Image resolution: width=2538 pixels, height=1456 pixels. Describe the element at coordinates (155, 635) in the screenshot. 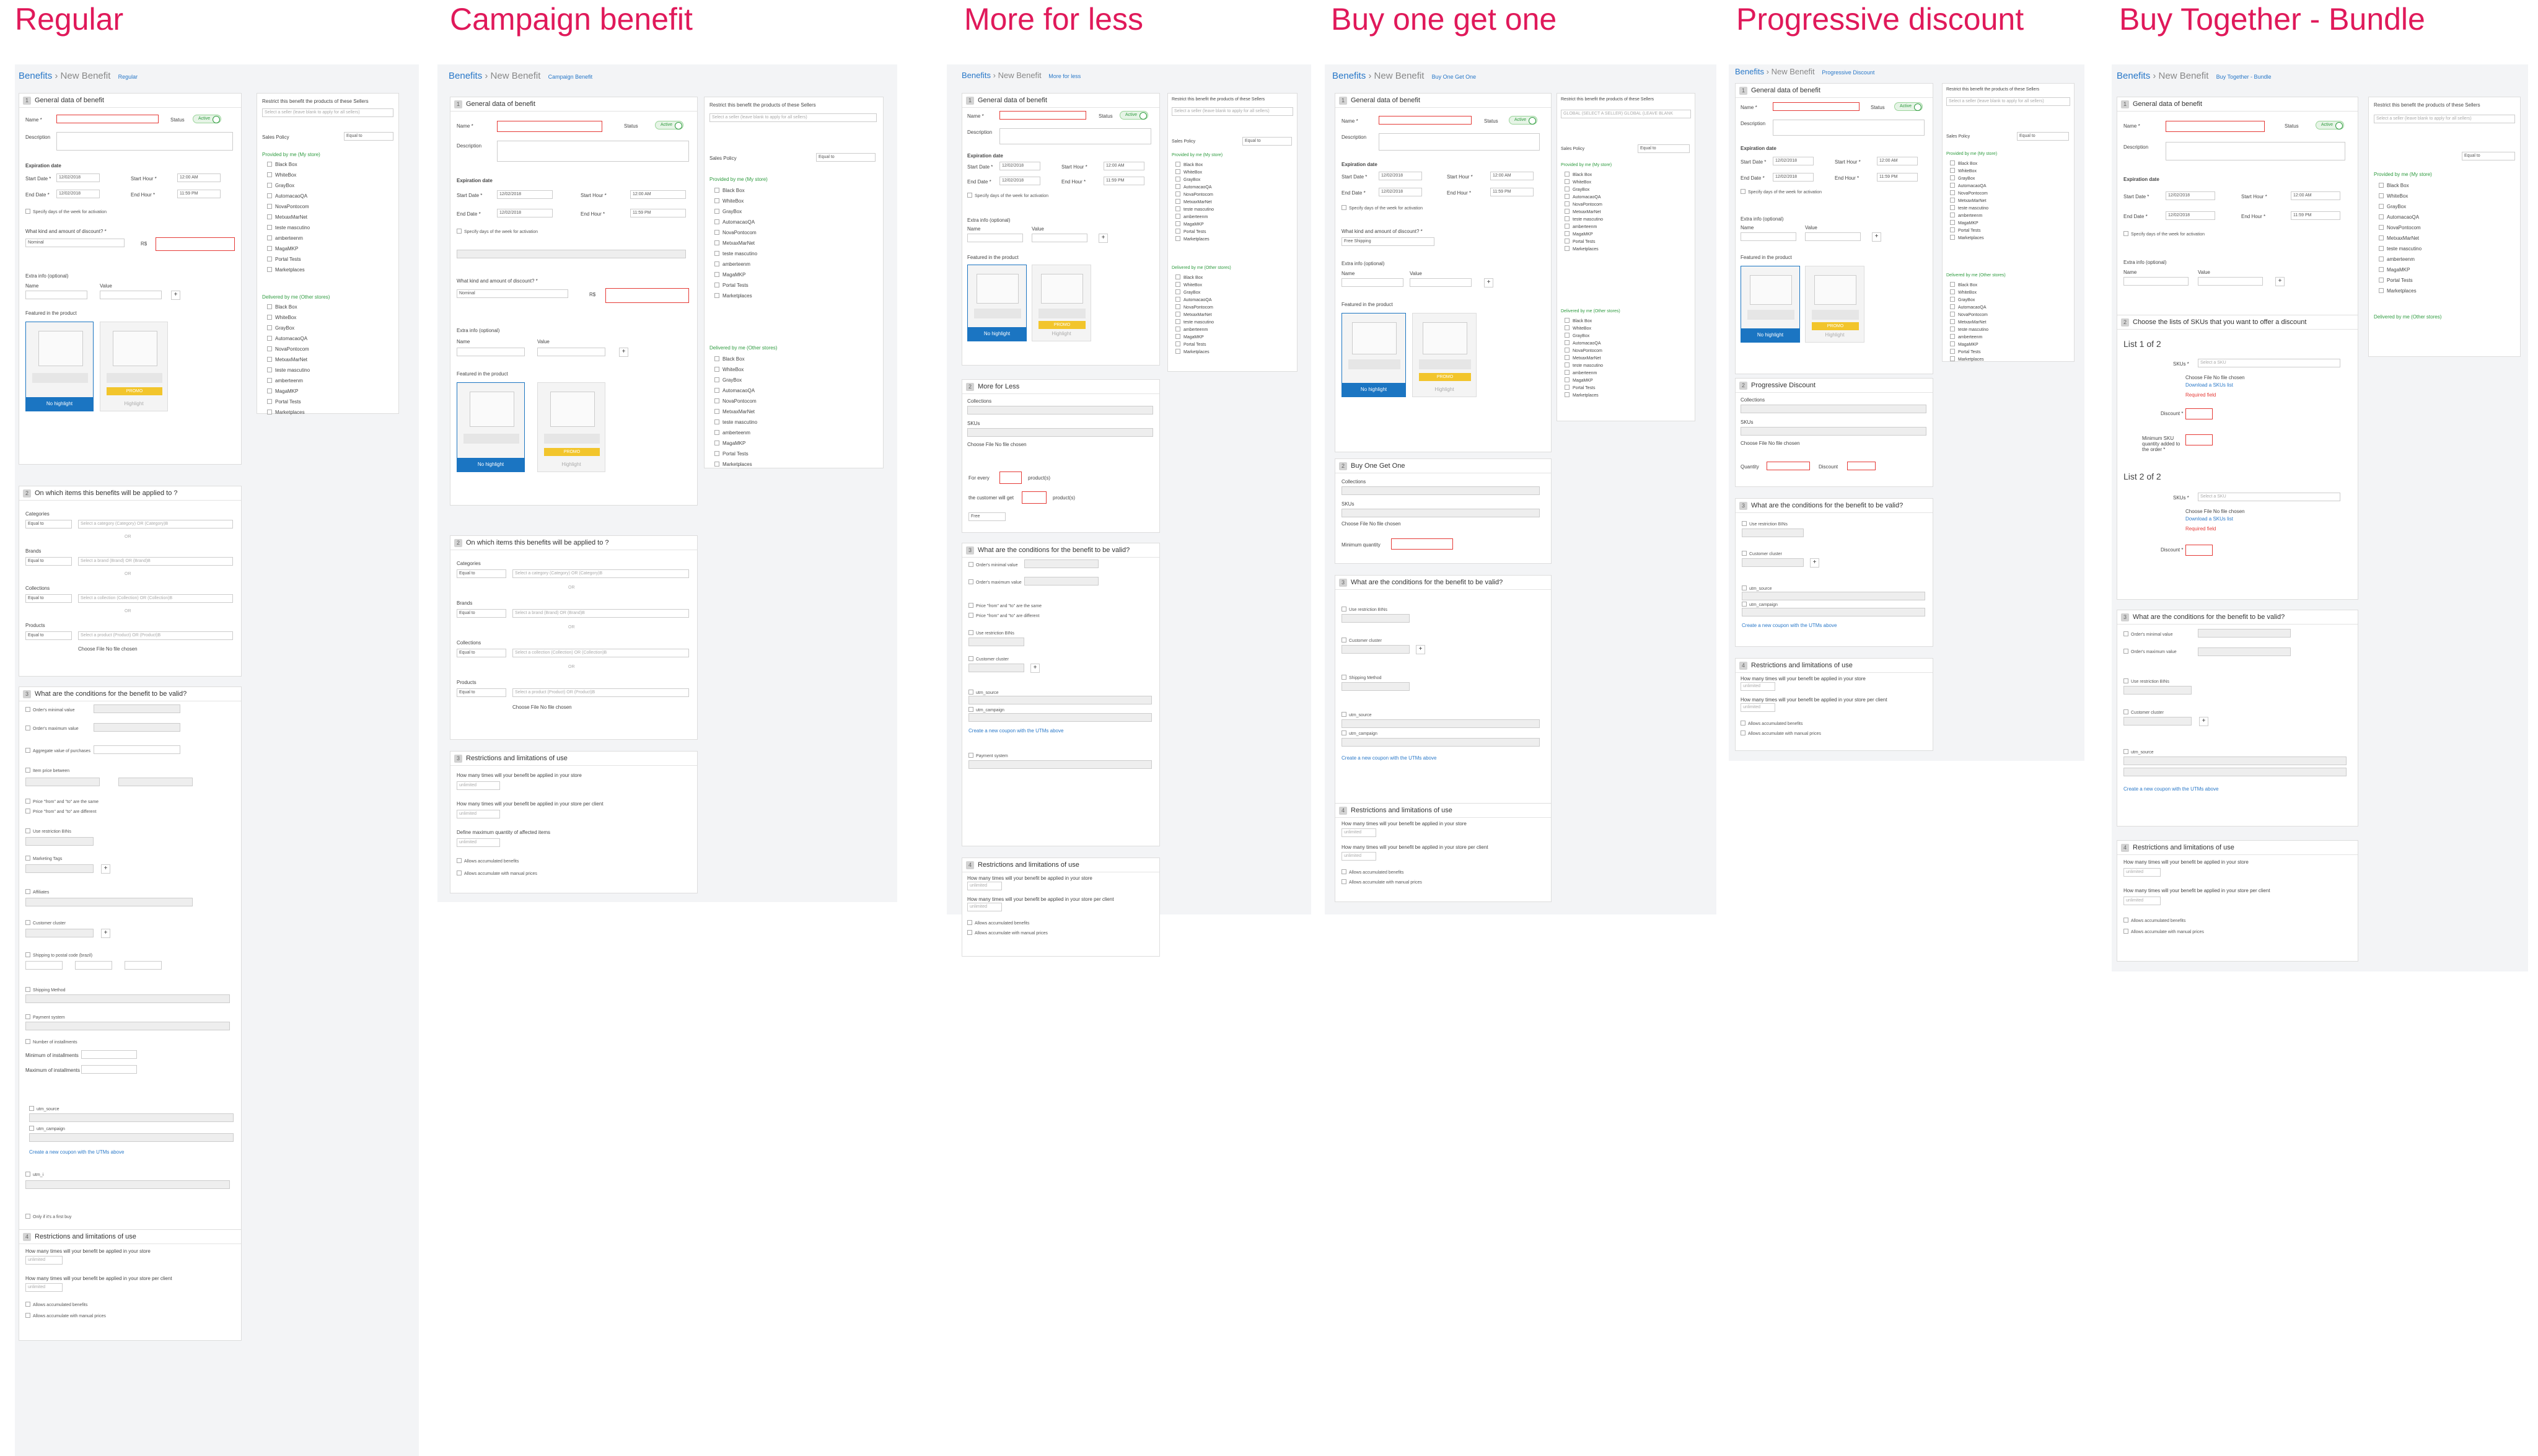

I see `products-input: Select a product (Product) OR (Product)B` at that location.